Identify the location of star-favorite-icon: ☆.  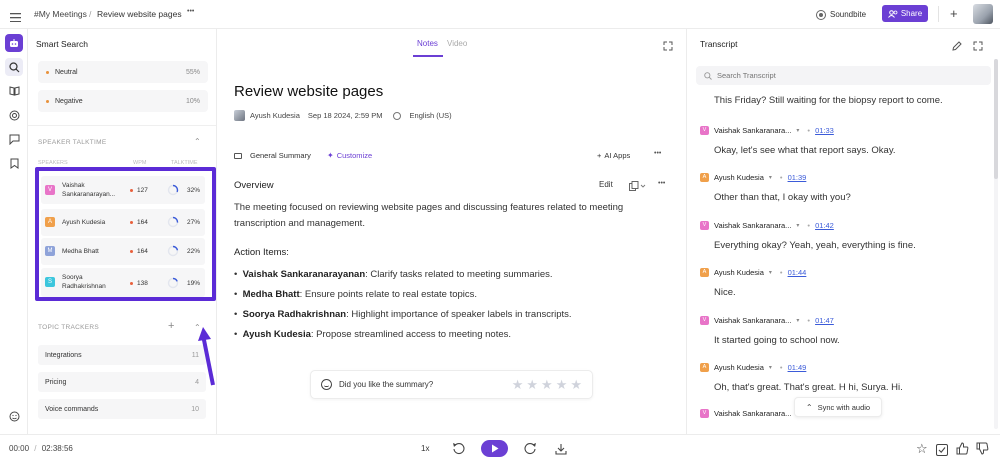
(922, 449).